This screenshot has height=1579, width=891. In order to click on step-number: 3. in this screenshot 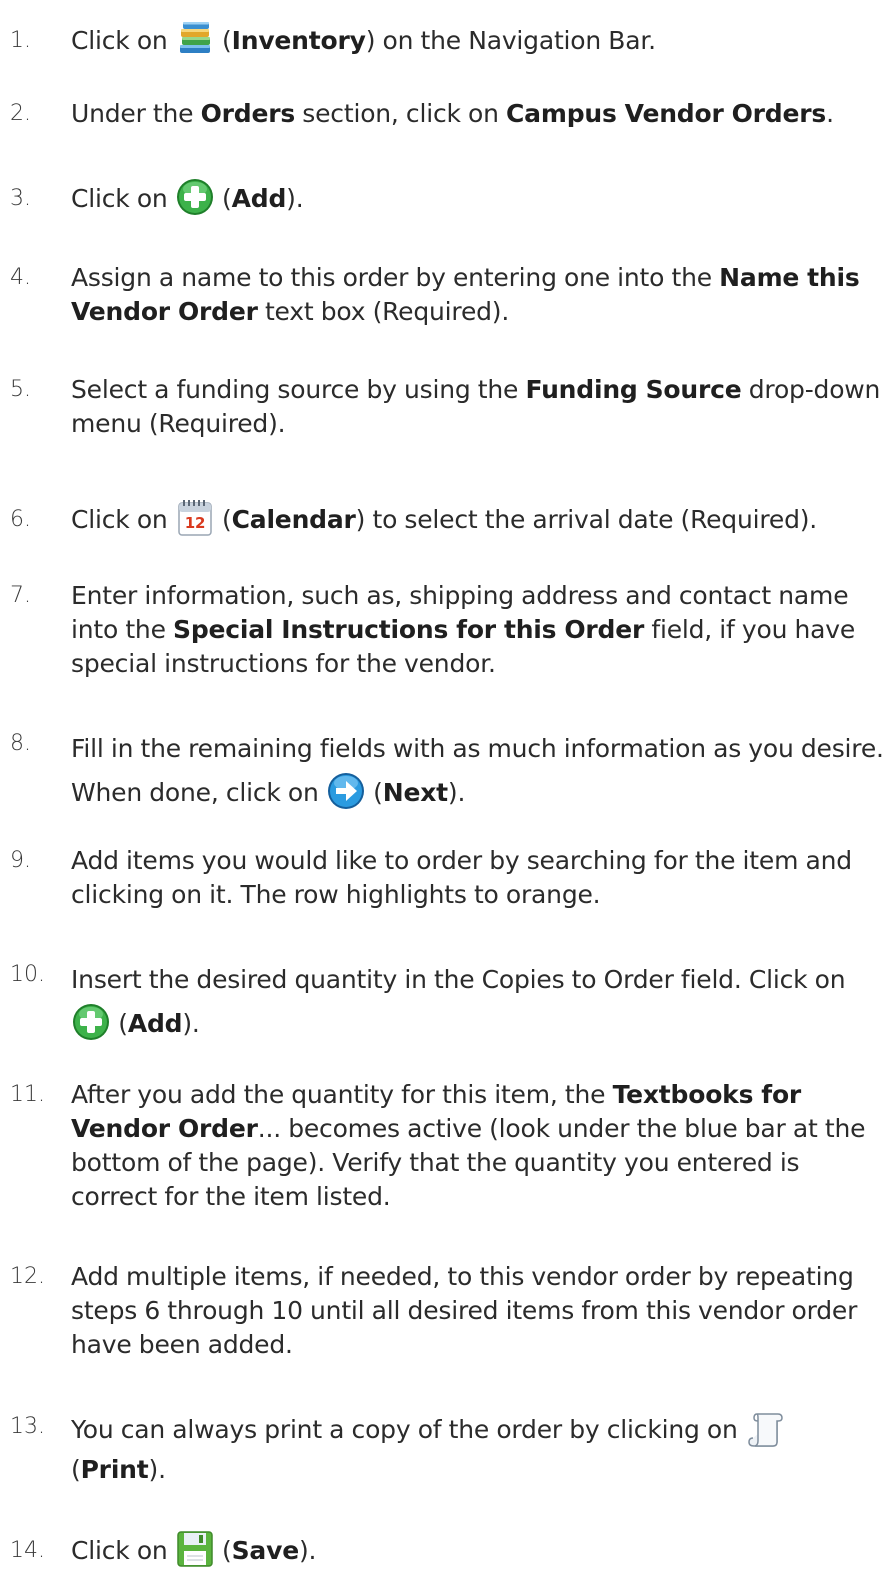, I will do `click(20, 198)`.